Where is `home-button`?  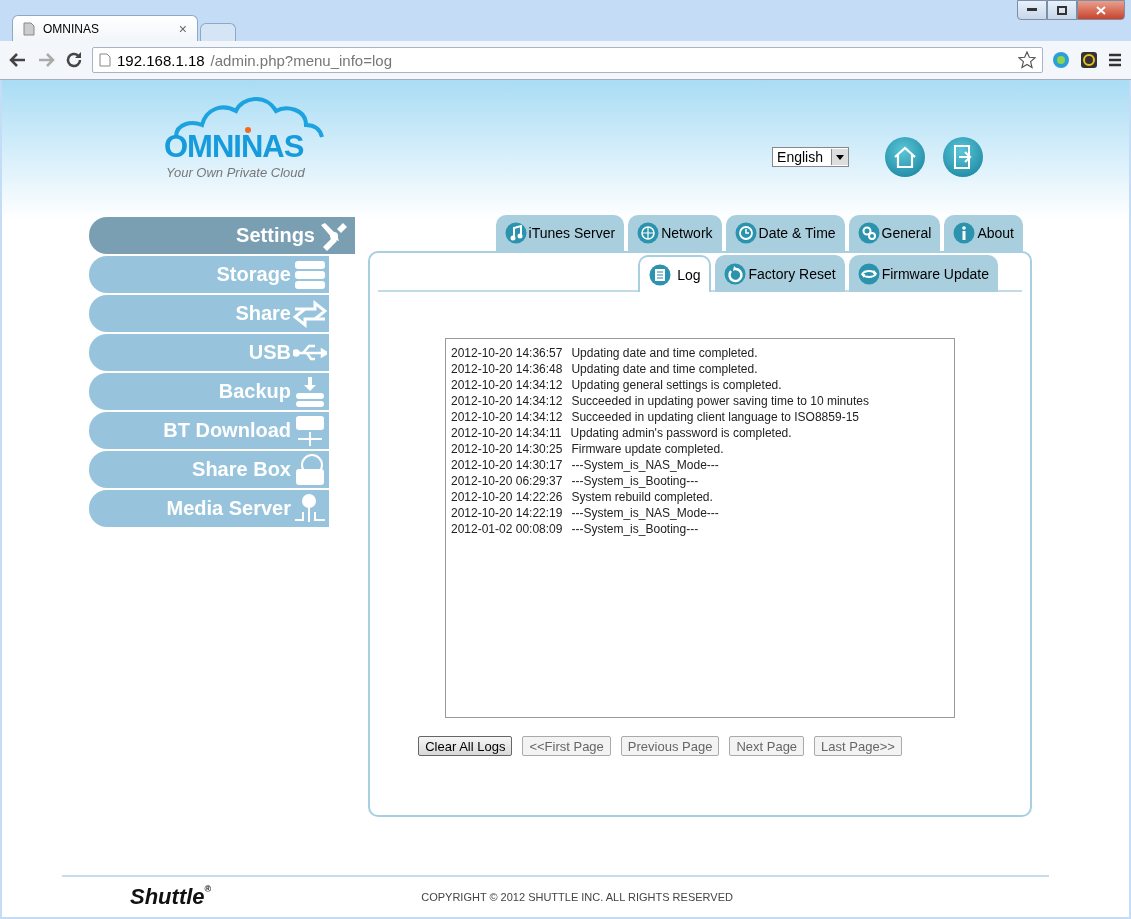
home-button is located at coordinates (905, 157).